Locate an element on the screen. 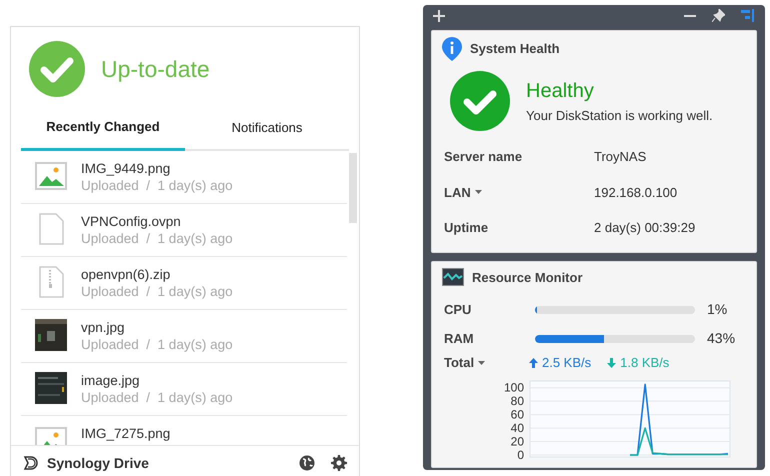  upload-arrow-icon is located at coordinates (533, 363).